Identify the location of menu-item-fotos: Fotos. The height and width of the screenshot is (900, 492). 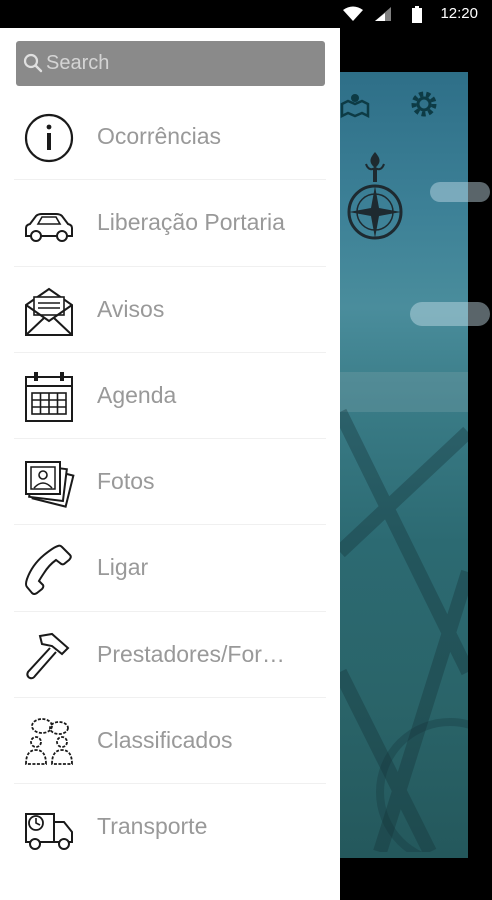
(170, 482).